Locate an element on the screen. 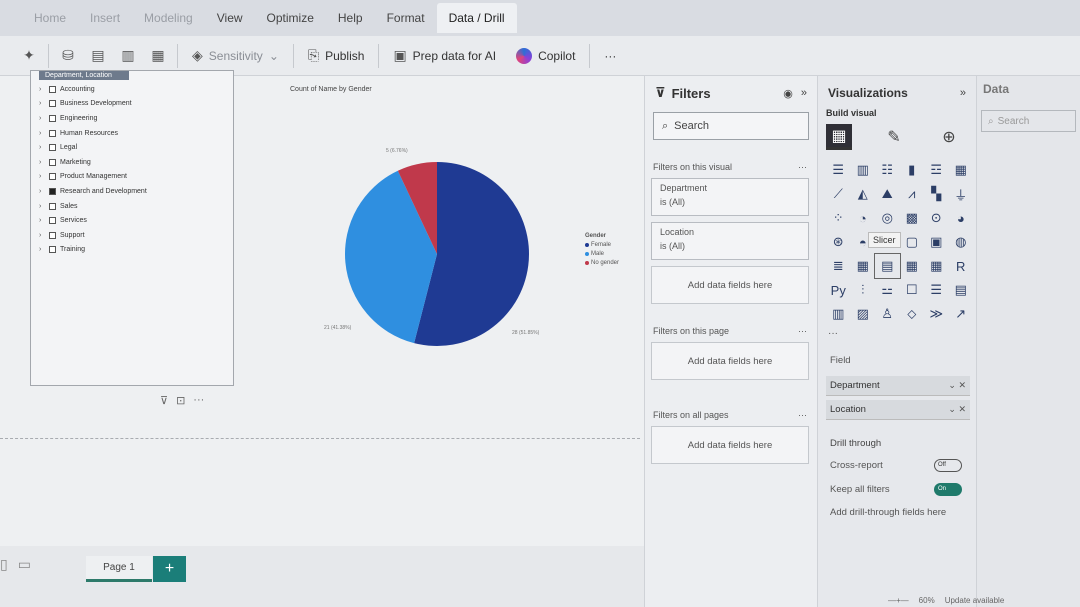  collapse-icon: » is located at coordinates (804, 93).